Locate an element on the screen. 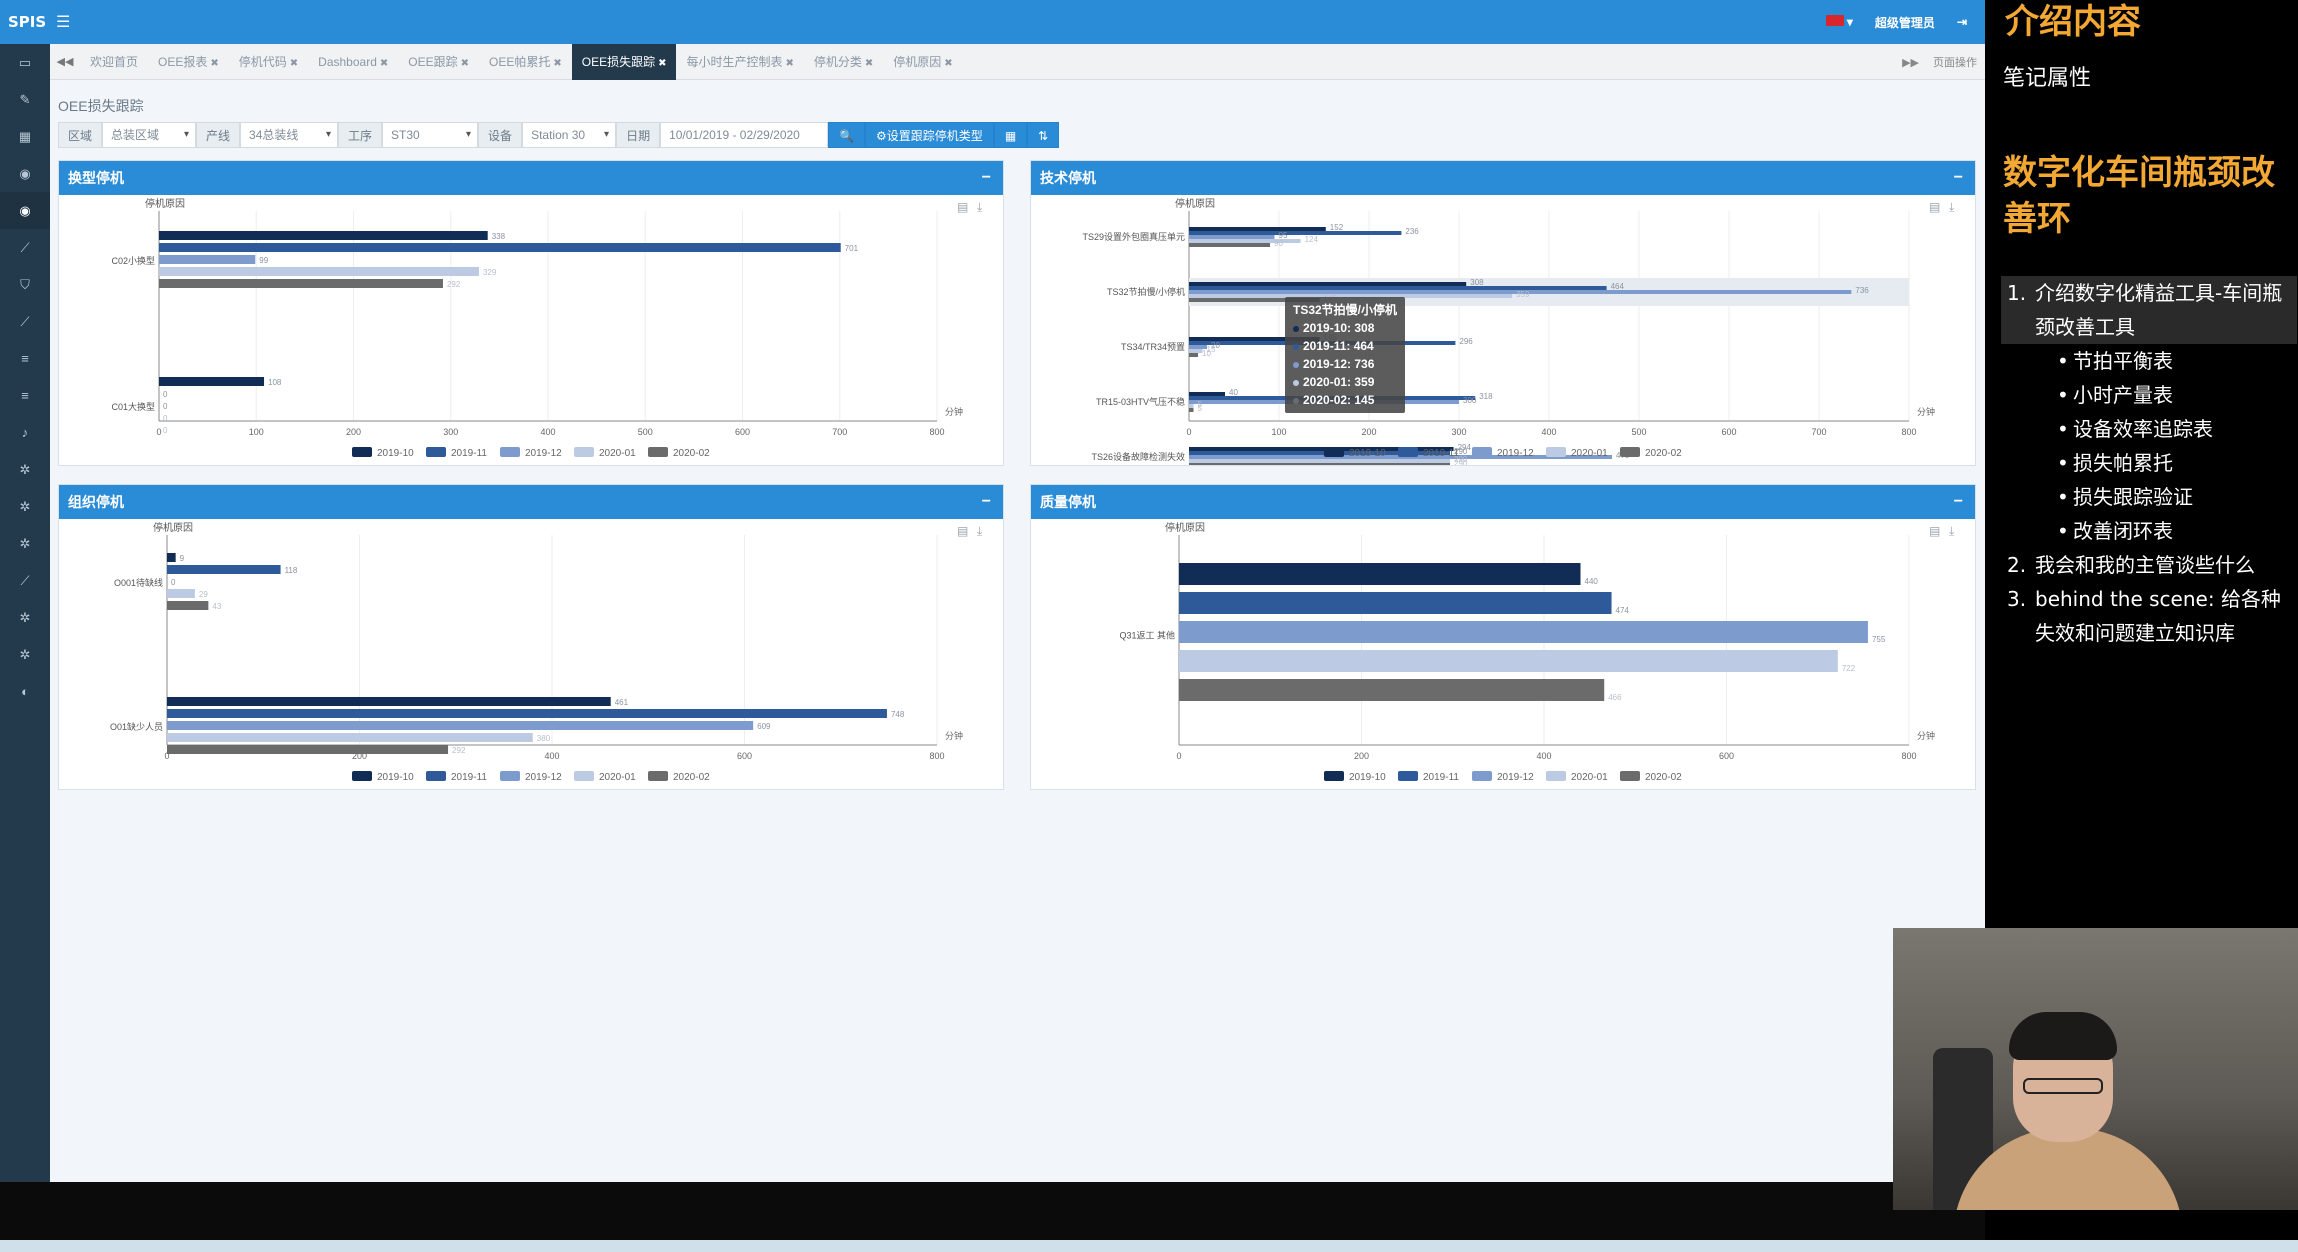 The width and height of the screenshot is (2298, 1252). tab-4: OEE跟踪 ✖ is located at coordinates (438, 62).